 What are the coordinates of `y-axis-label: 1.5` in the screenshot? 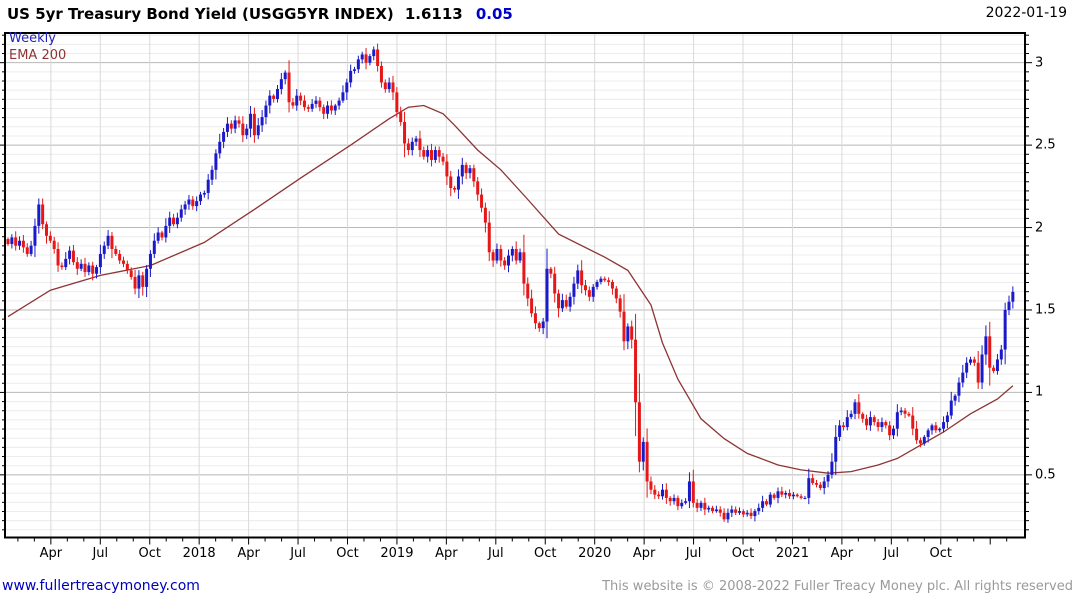 It's located at (1045, 310).